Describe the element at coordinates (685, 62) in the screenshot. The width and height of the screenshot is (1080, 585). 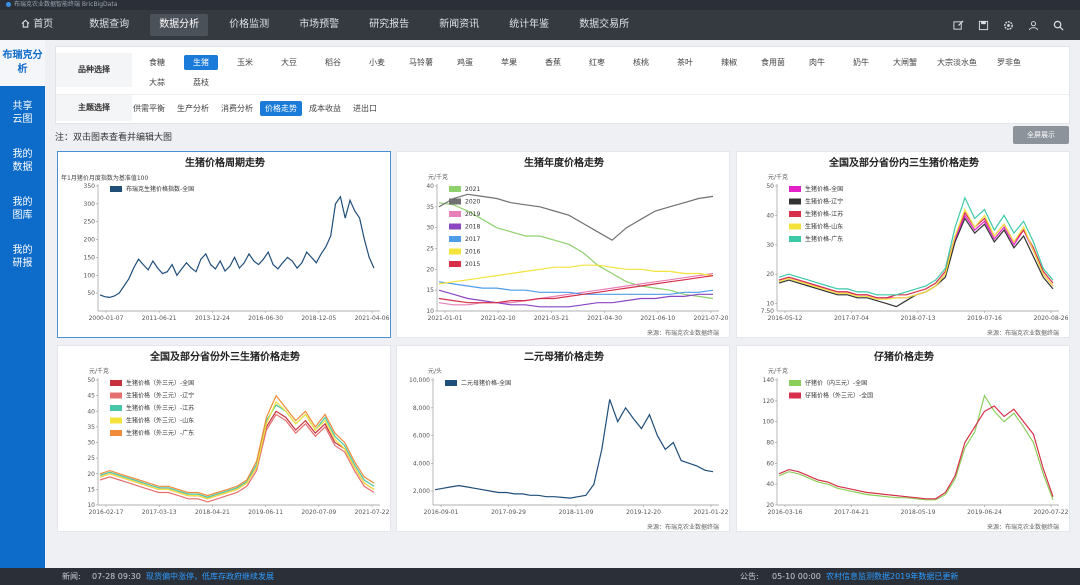
I see `variety-option: 茶叶` at that location.